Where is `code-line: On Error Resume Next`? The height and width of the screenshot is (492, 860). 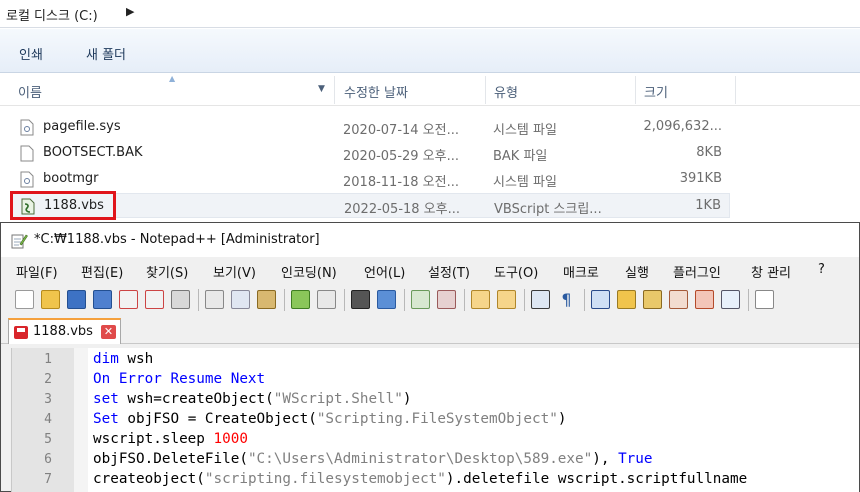
code-line: On Error Resume Next is located at coordinates (179, 379).